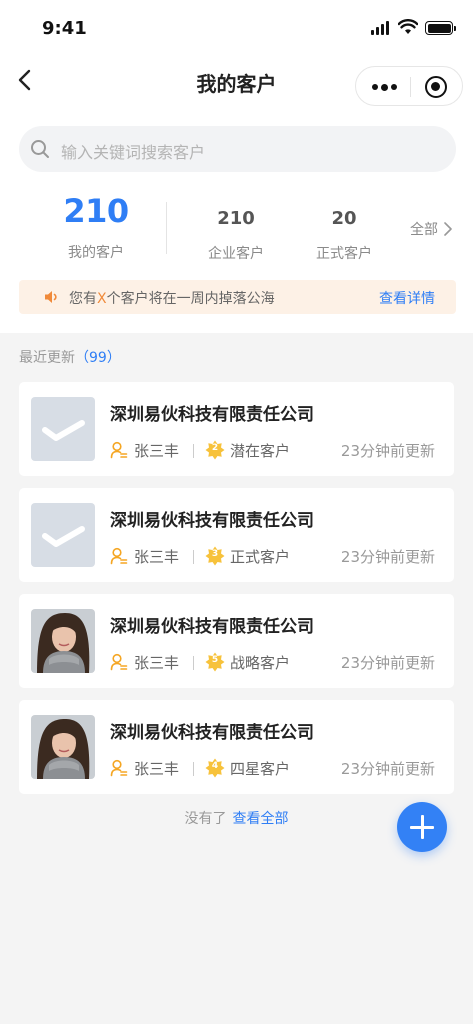 This screenshot has width=473, height=1024. I want to click on stat-formal-customers: 20 正式客户, so click(344, 235).